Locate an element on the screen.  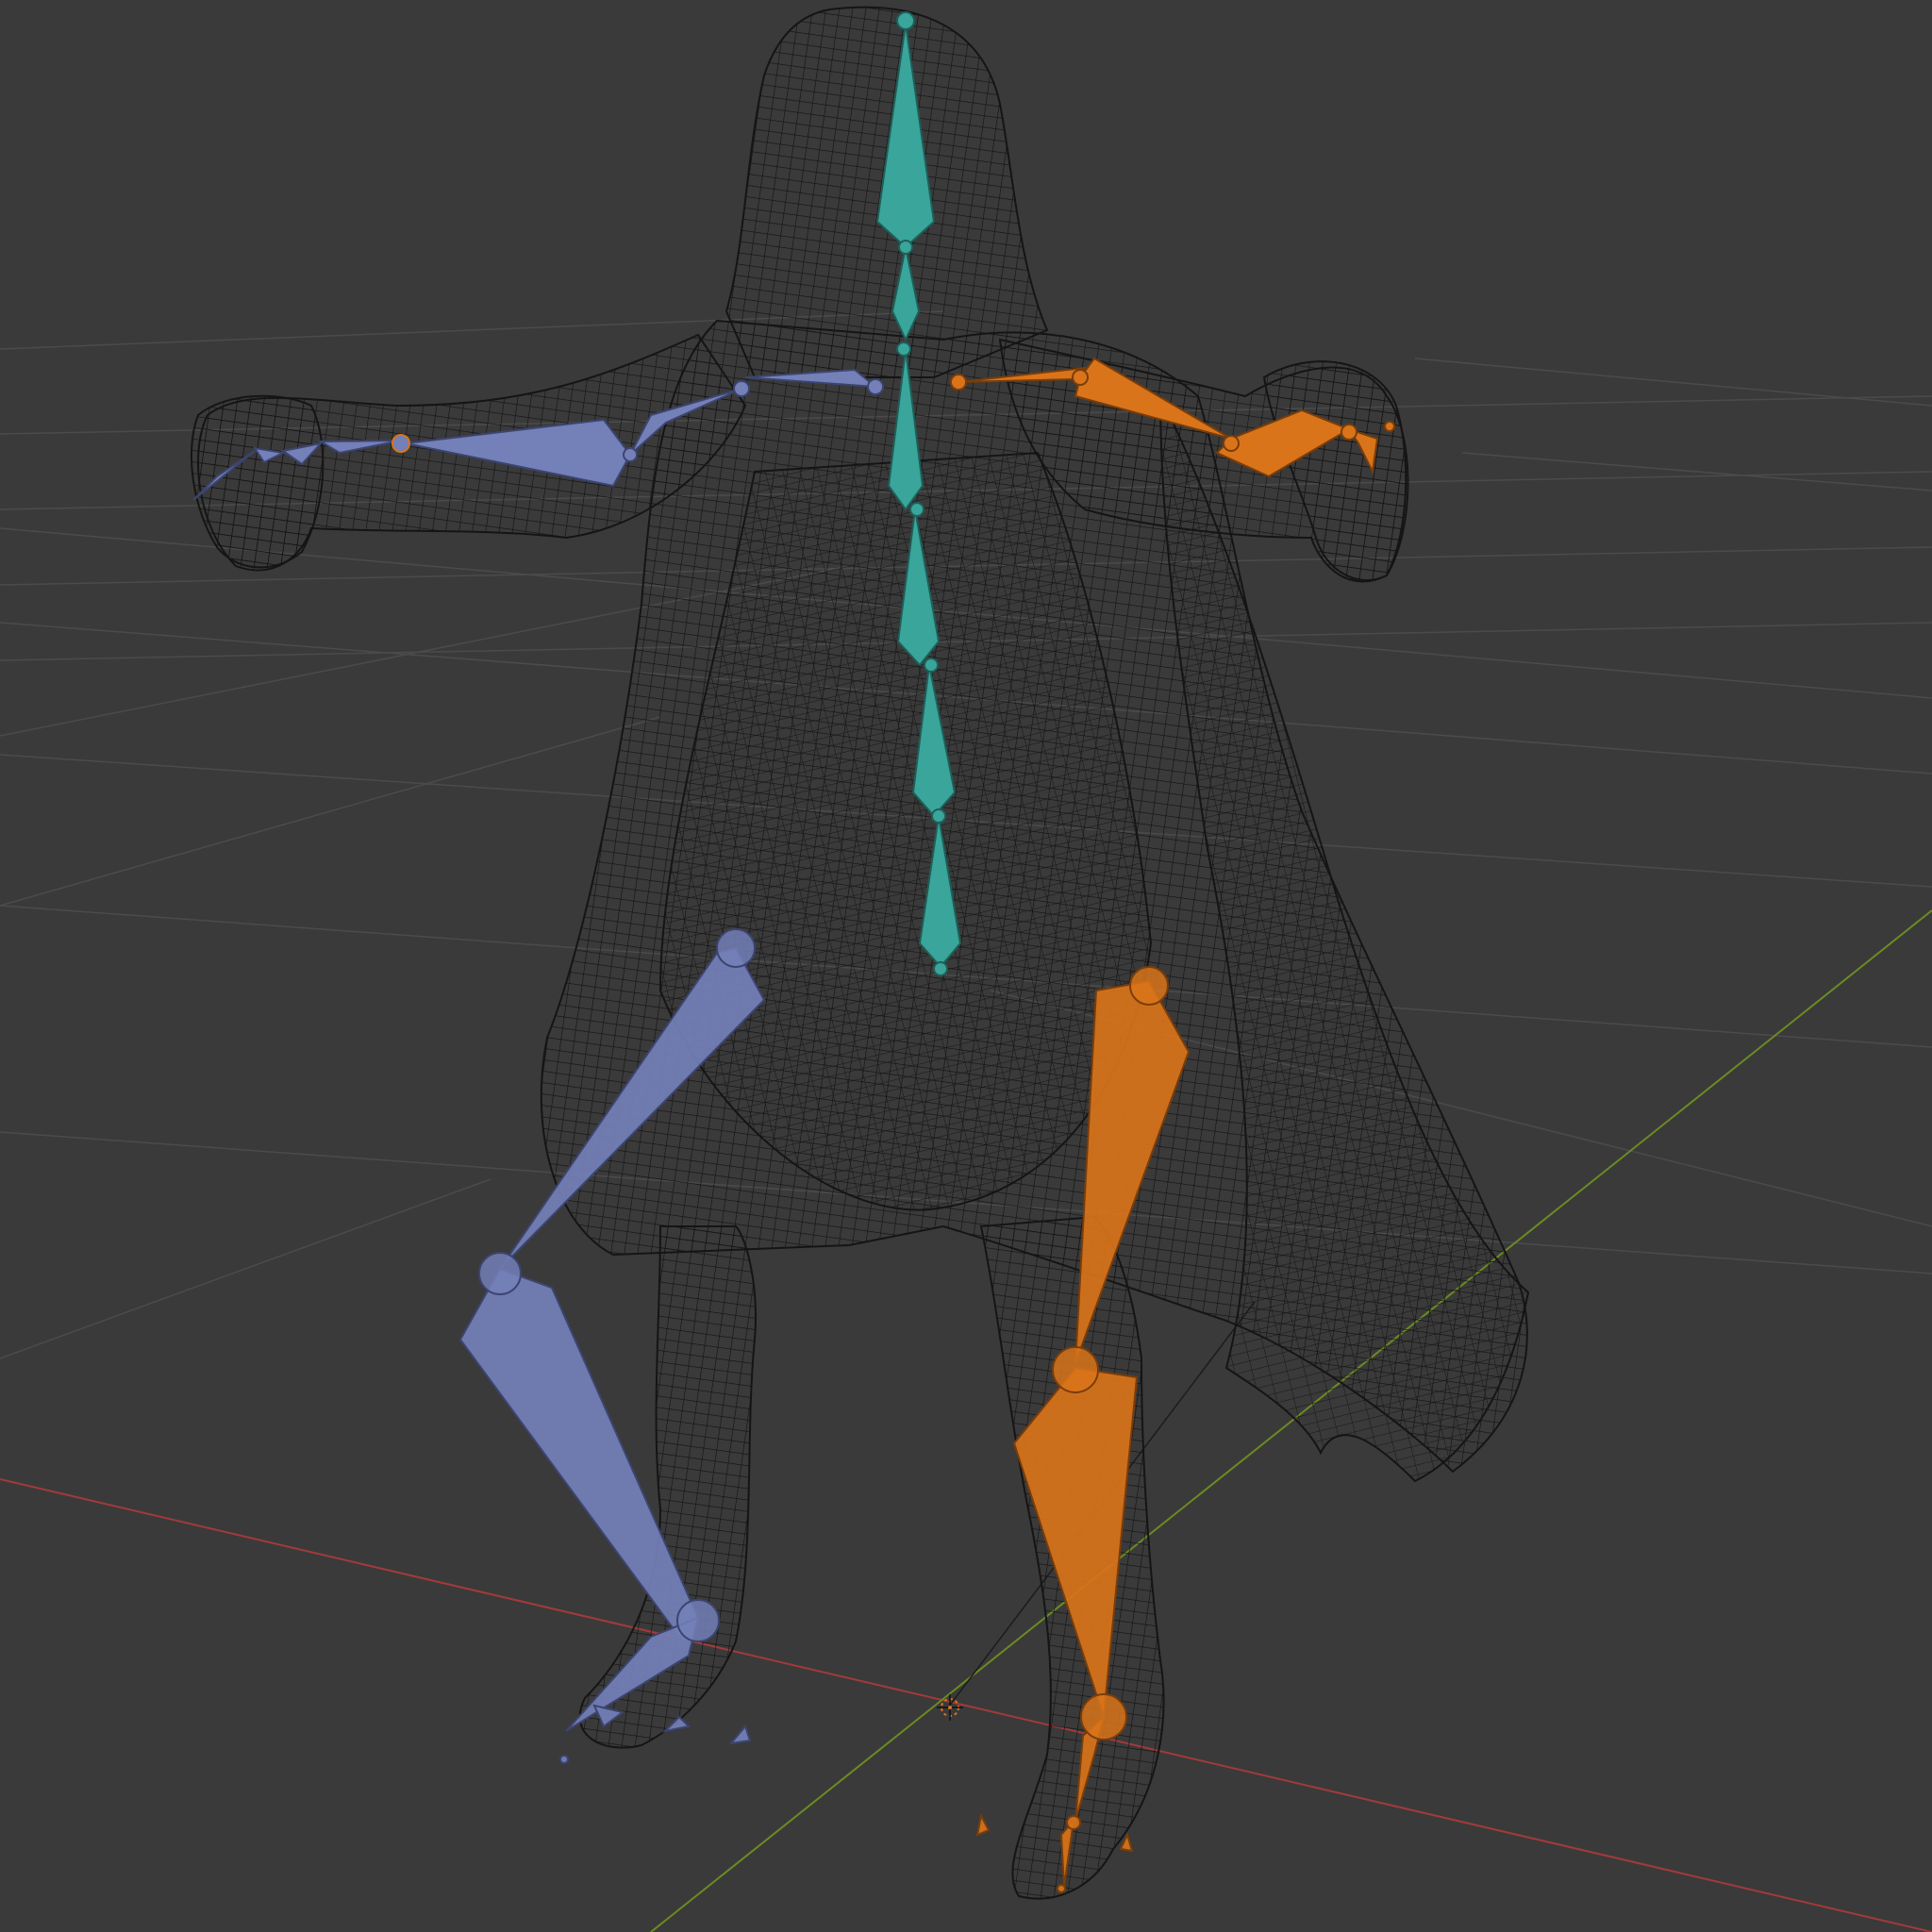
joint-spine-upper is located at coordinates (916, 510).